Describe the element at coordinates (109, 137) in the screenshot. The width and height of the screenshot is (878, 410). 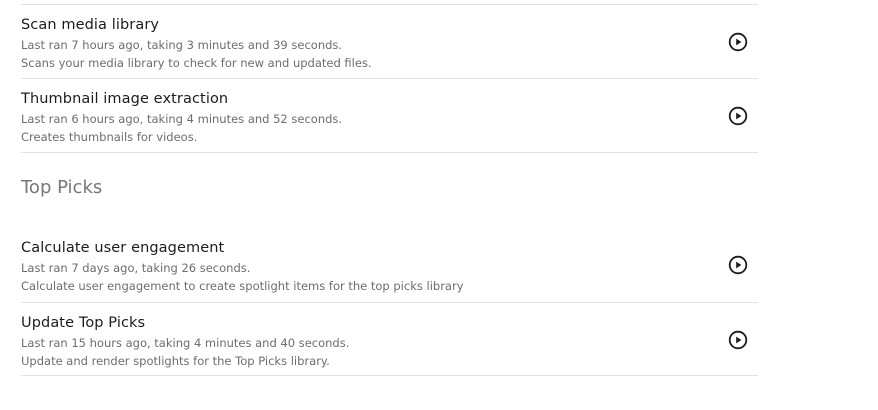
I see `task-description: Creates thumbnails for videos.` at that location.